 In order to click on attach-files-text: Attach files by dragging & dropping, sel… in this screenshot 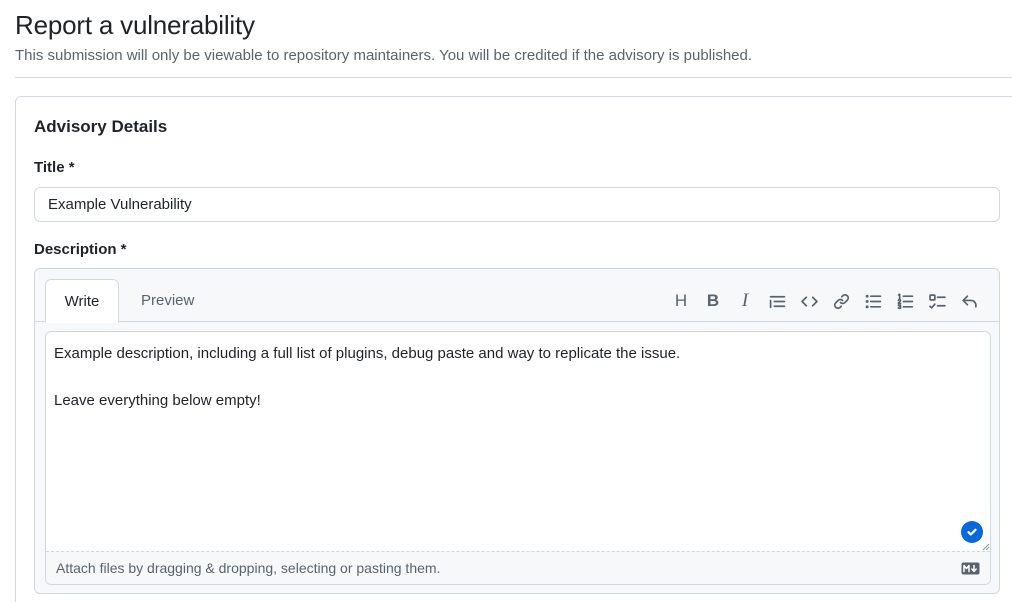, I will do `click(248, 568)`.